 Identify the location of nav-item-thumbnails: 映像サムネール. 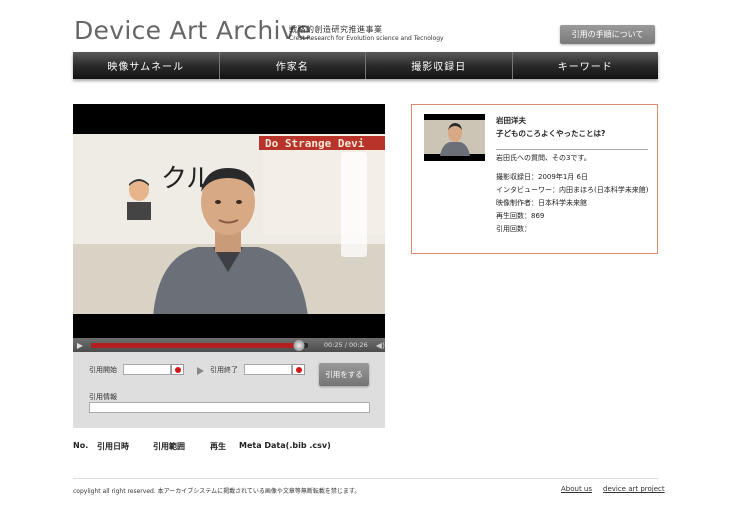
(146, 65).